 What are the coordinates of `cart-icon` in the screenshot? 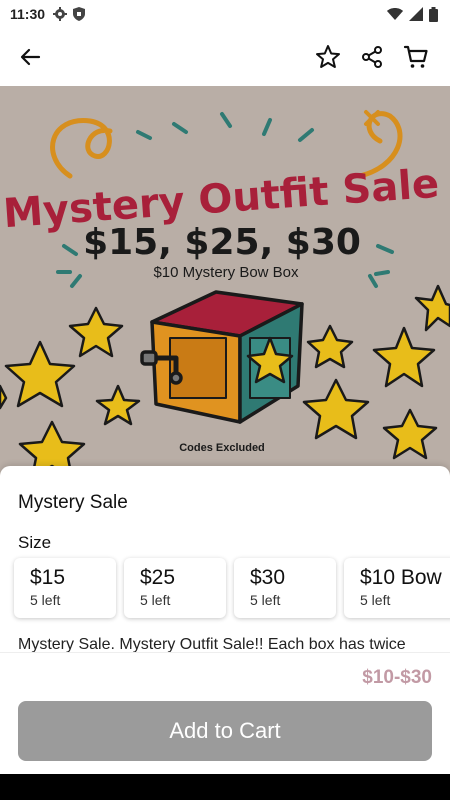 It's located at (415, 56).